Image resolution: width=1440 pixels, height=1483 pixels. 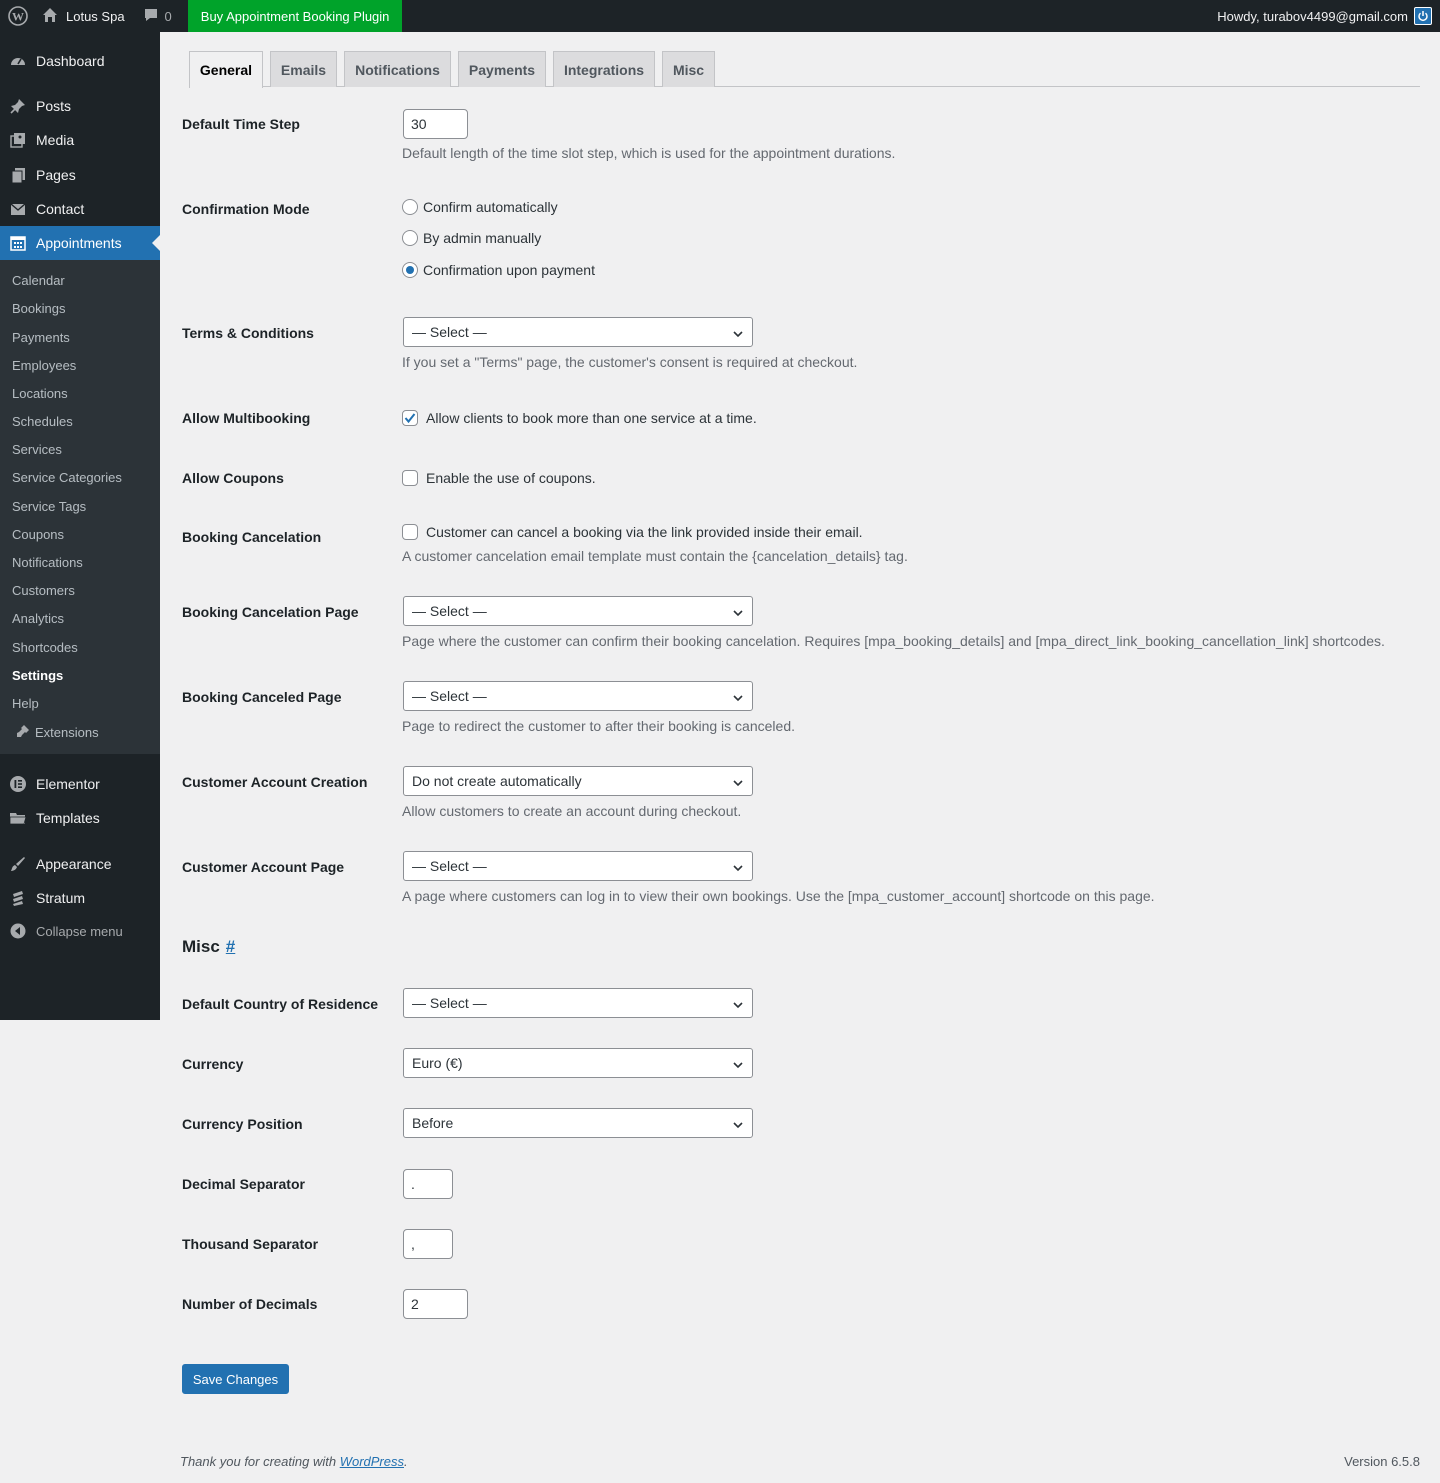 I want to click on radio-admin-manually: By admin manually, so click(x=471, y=238).